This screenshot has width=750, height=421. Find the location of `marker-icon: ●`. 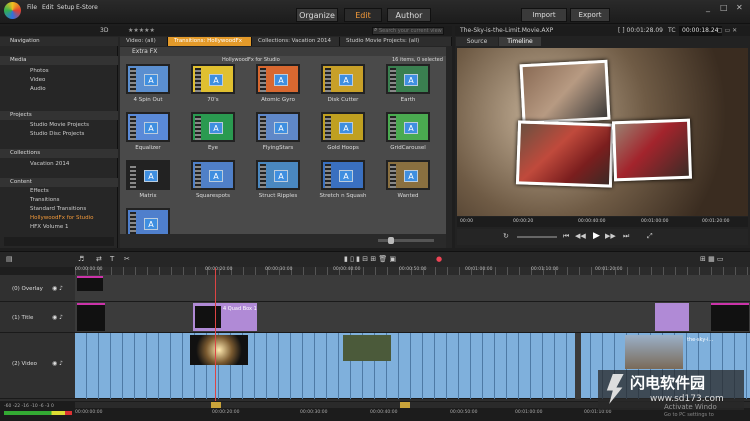

marker-icon: ● is located at coordinates (439, 259).